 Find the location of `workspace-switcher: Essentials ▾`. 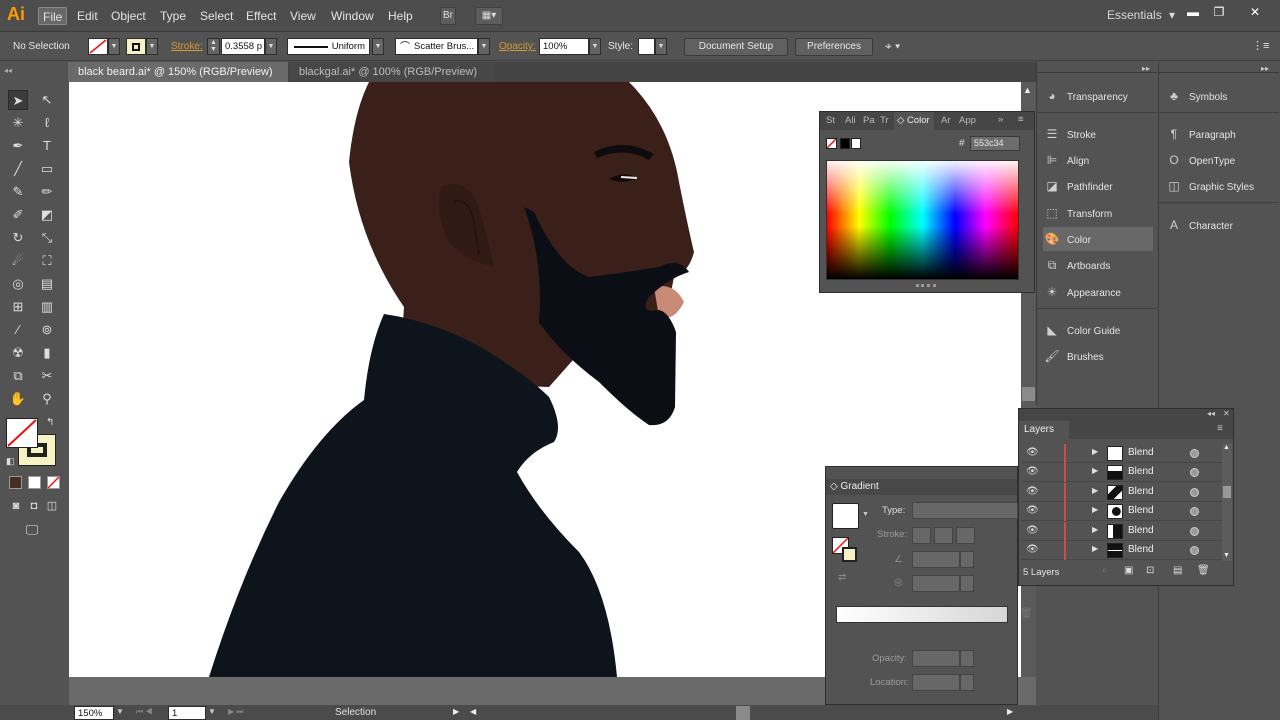

workspace-switcher: Essentials ▾ is located at coordinates (1141, 15).